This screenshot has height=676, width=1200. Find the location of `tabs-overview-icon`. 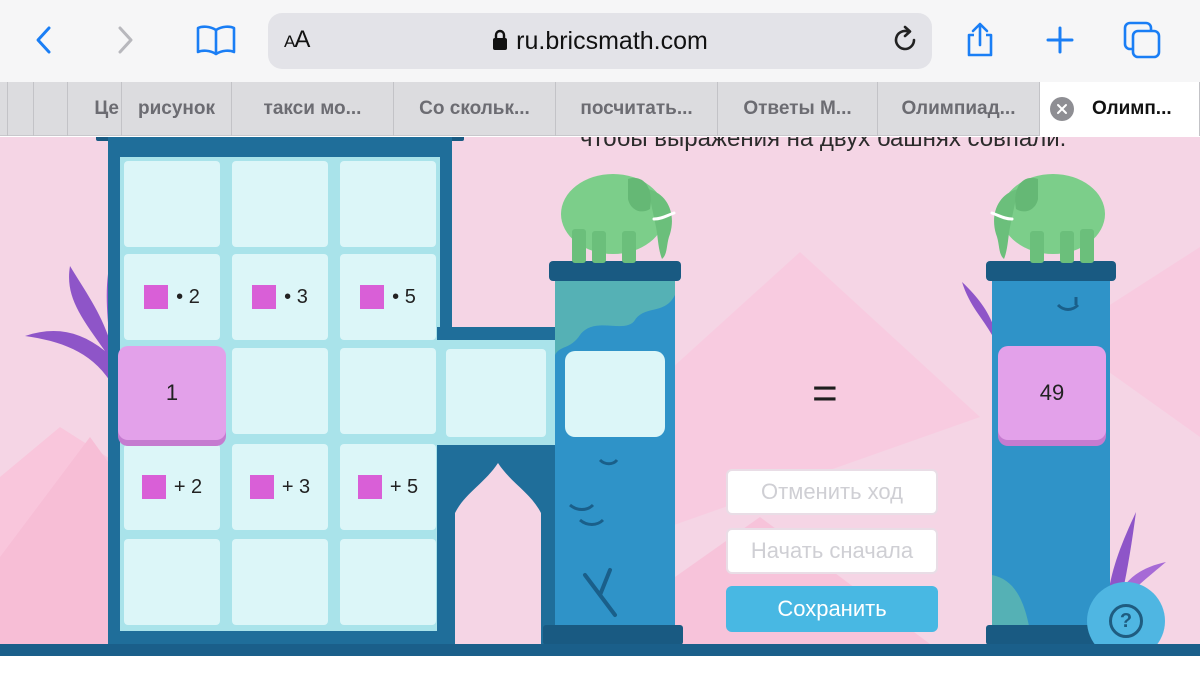

tabs-overview-icon is located at coordinates (1142, 40).